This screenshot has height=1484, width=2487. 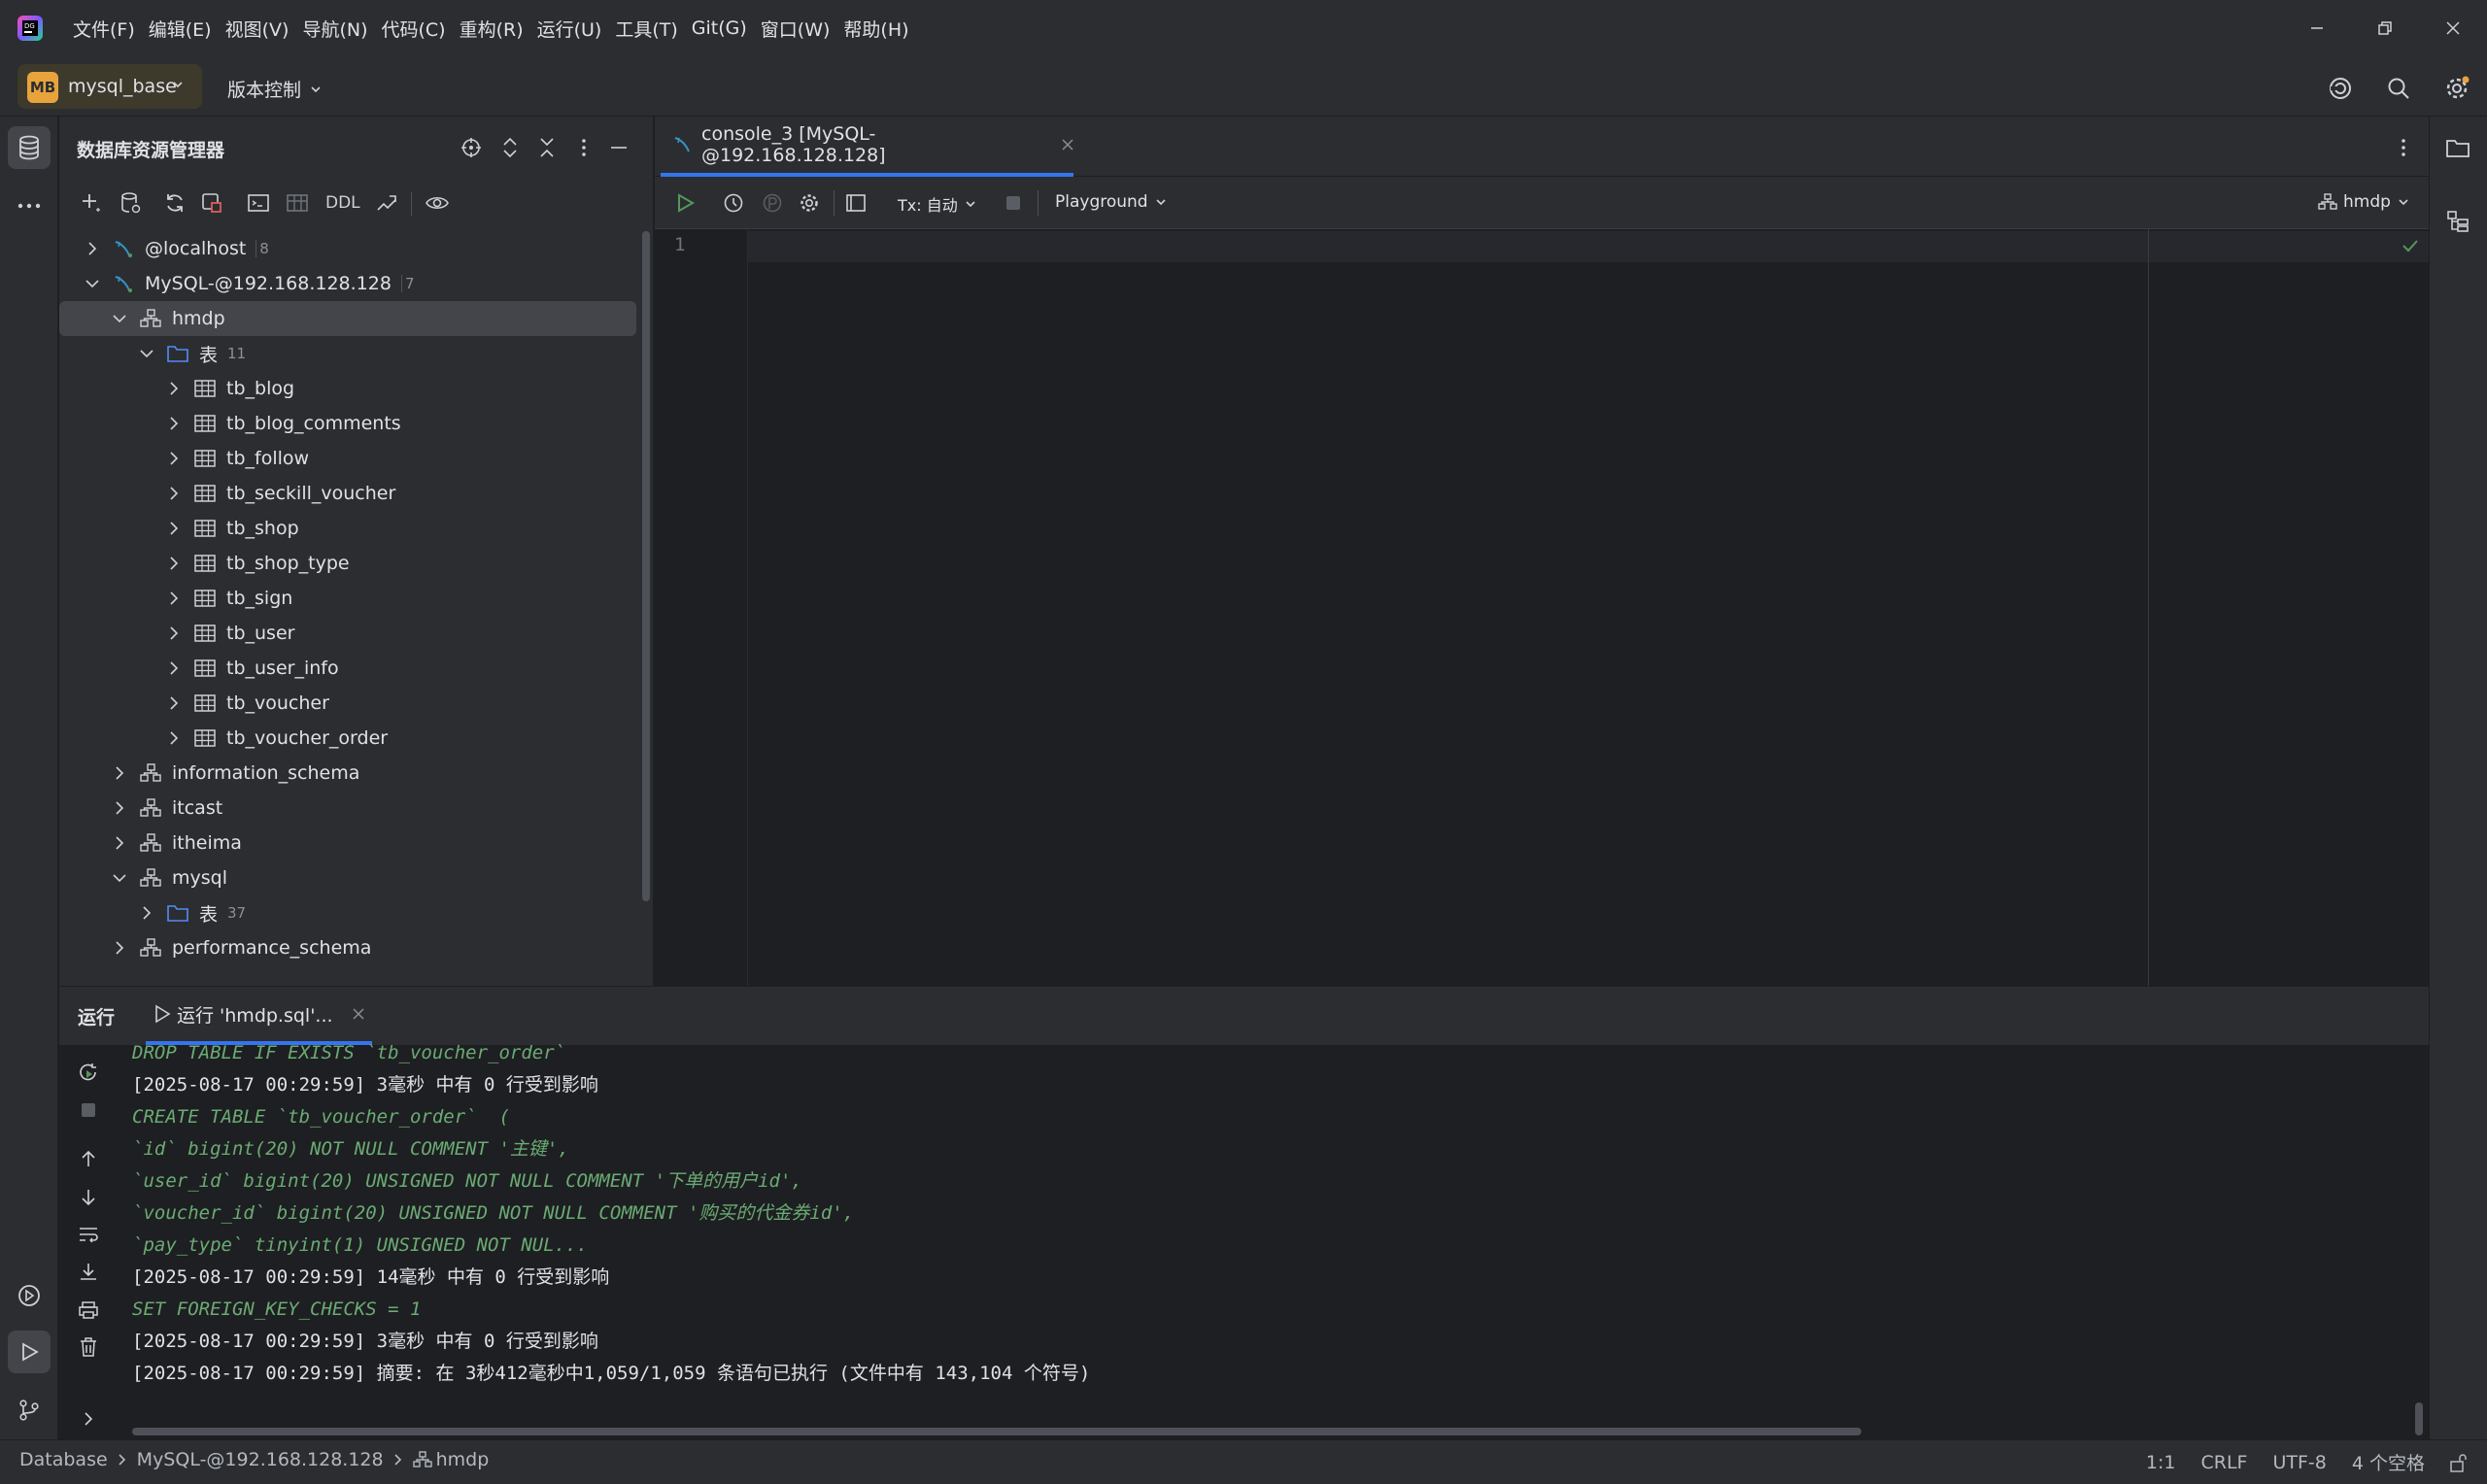 What do you see at coordinates (240, 947) in the screenshot?
I see `tree-item-schema: performance_schema` at bounding box center [240, 947].